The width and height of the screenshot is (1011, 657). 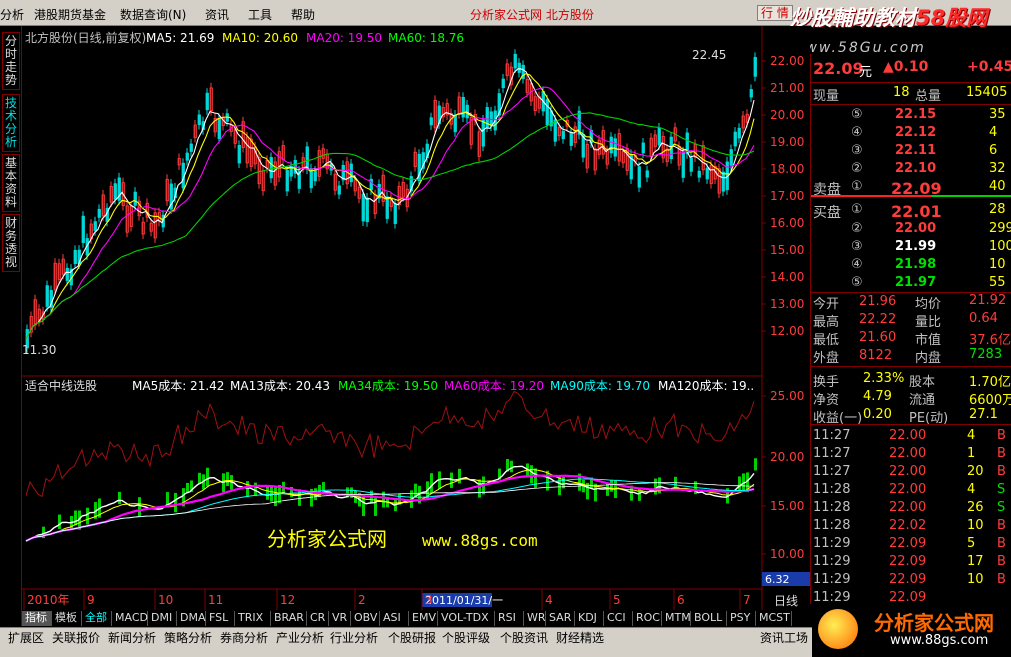 What do you see at coordinates (11, 61) in the screenshot?
I see `tab-intraday: 分时走势` at bounding box center [11, 61].